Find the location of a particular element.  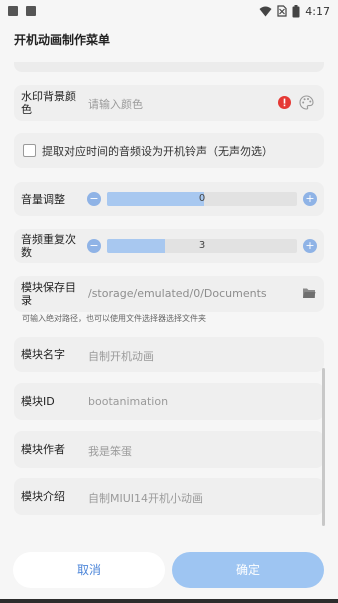

audio-repeat-decrease-button: − is located at coordinates (94, 246).